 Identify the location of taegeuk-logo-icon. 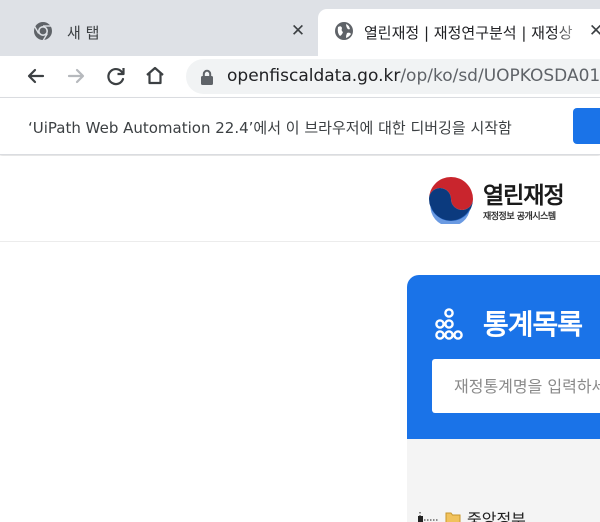
(451, 199).